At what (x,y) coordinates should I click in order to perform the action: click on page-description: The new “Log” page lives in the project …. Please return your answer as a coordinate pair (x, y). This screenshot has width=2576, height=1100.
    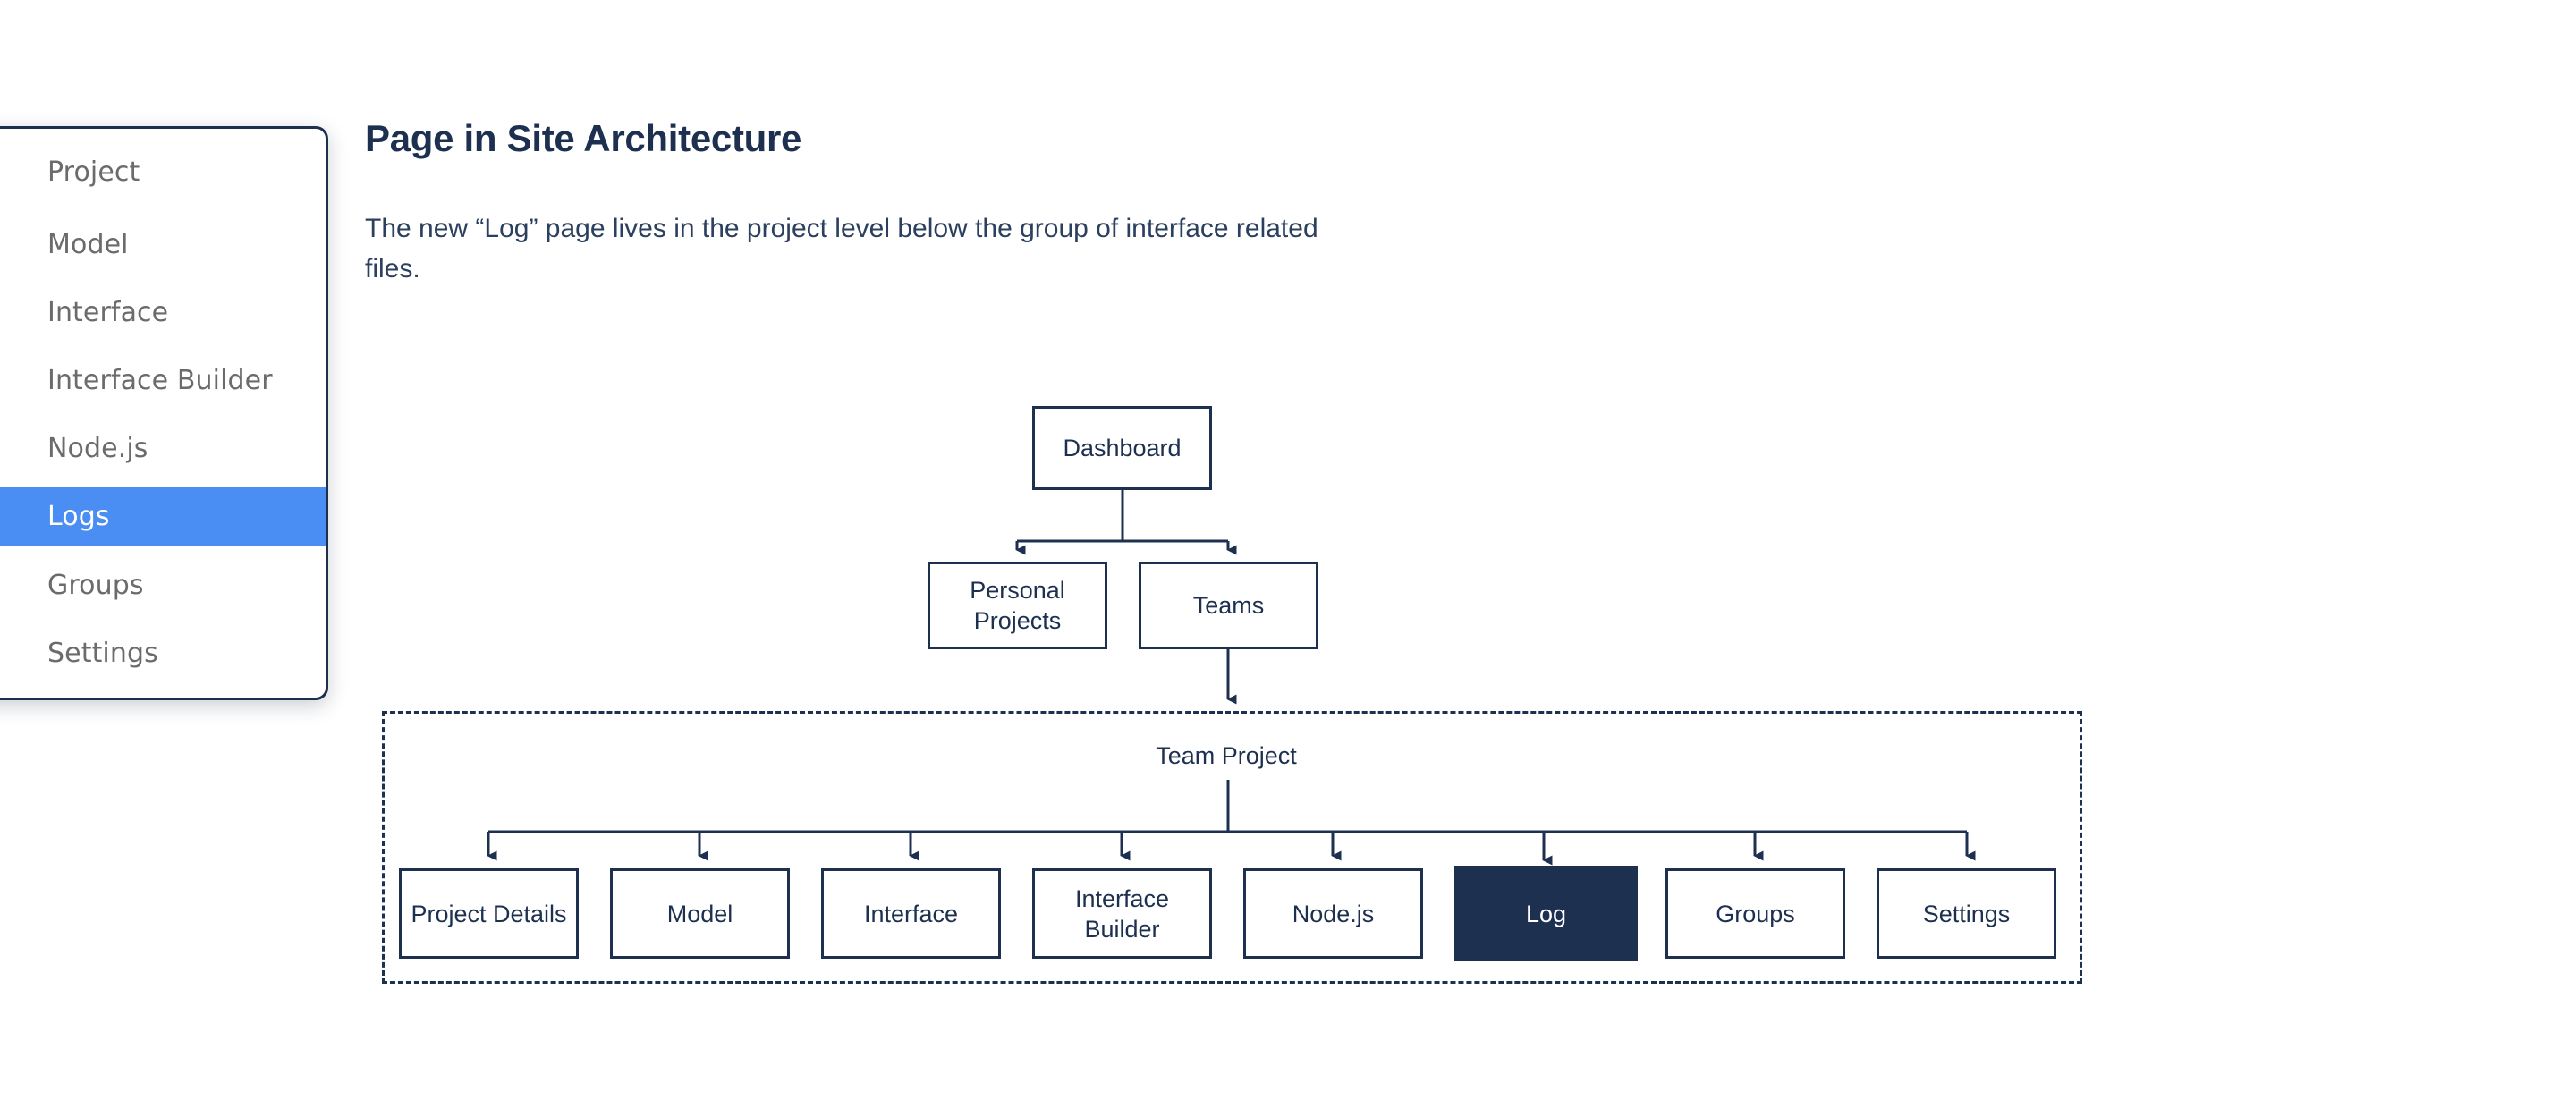
    Looking at the image, I should click on (841, 248).